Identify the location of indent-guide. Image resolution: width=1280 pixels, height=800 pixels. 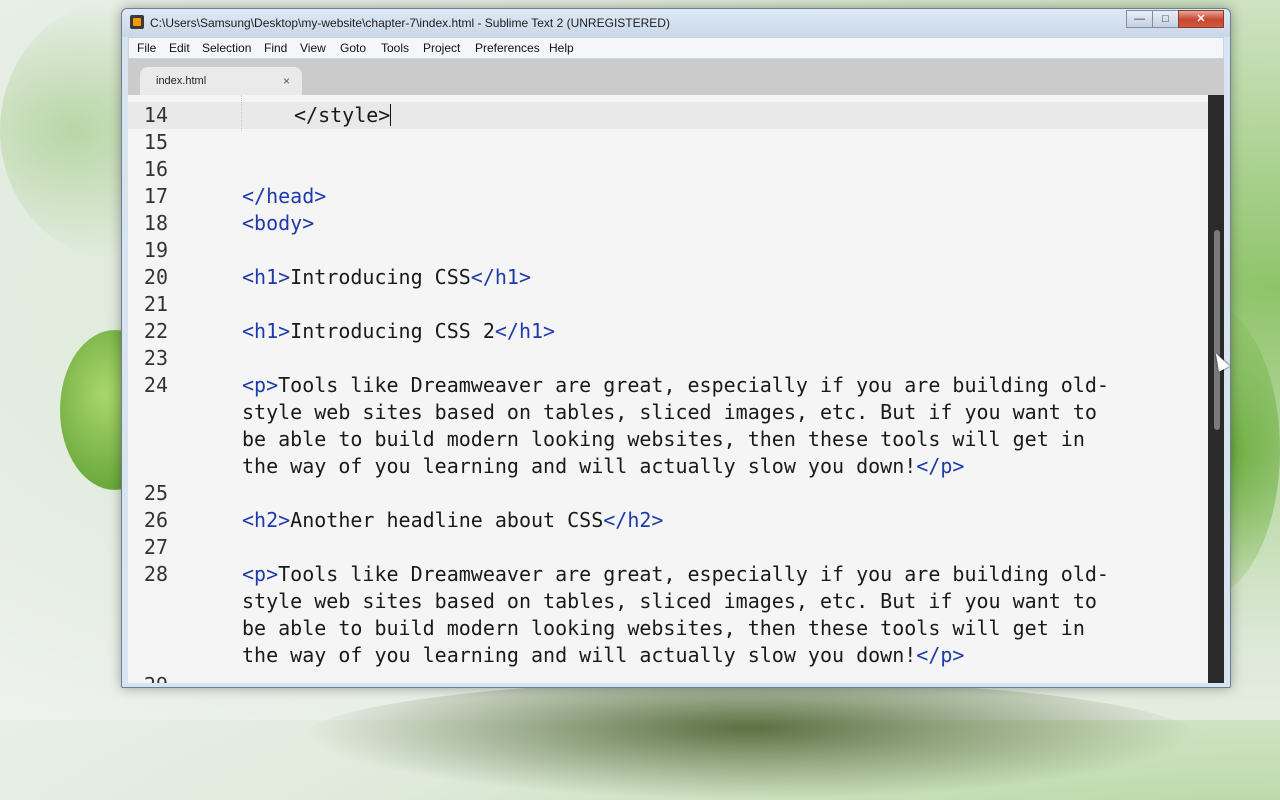
(242, 113).